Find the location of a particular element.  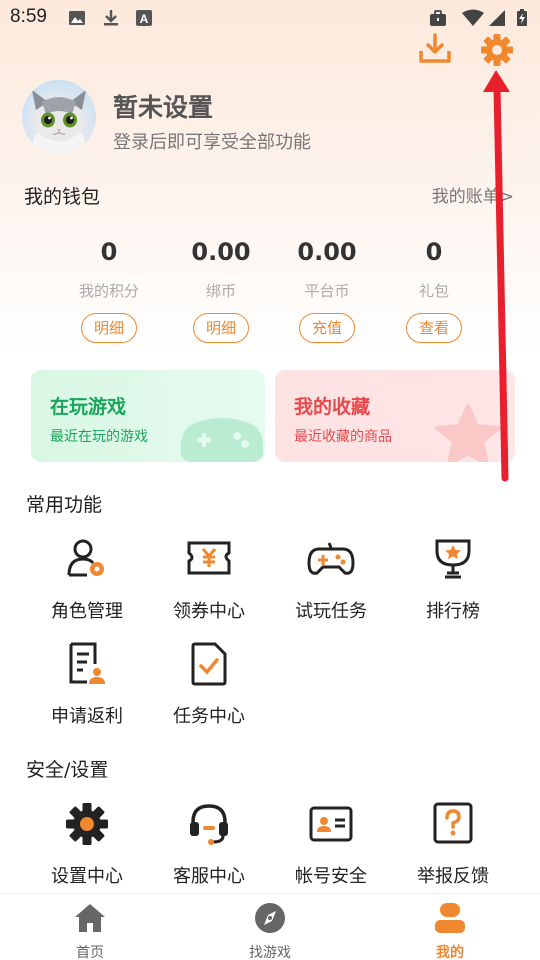

settings-gear-icon is located at coordinates (87, 824).